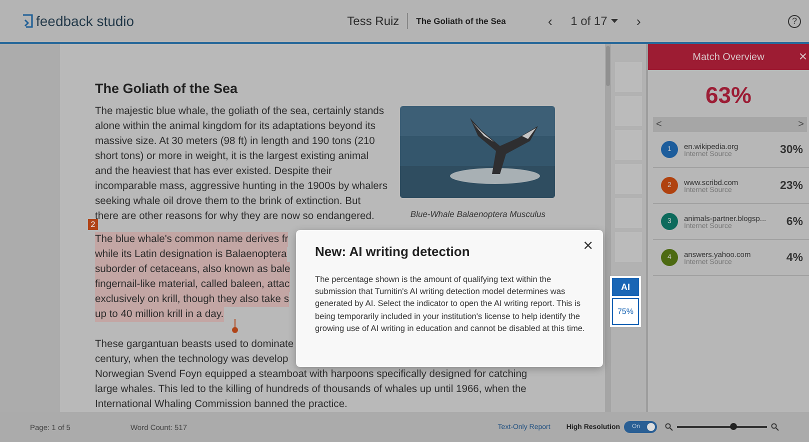 This screenshot has width=809, height=442. What do you see at coordinates (461, 21) in the screenshot?
I see `paper-title: The Goliath of the Sea` at bounding box center [461, 21].